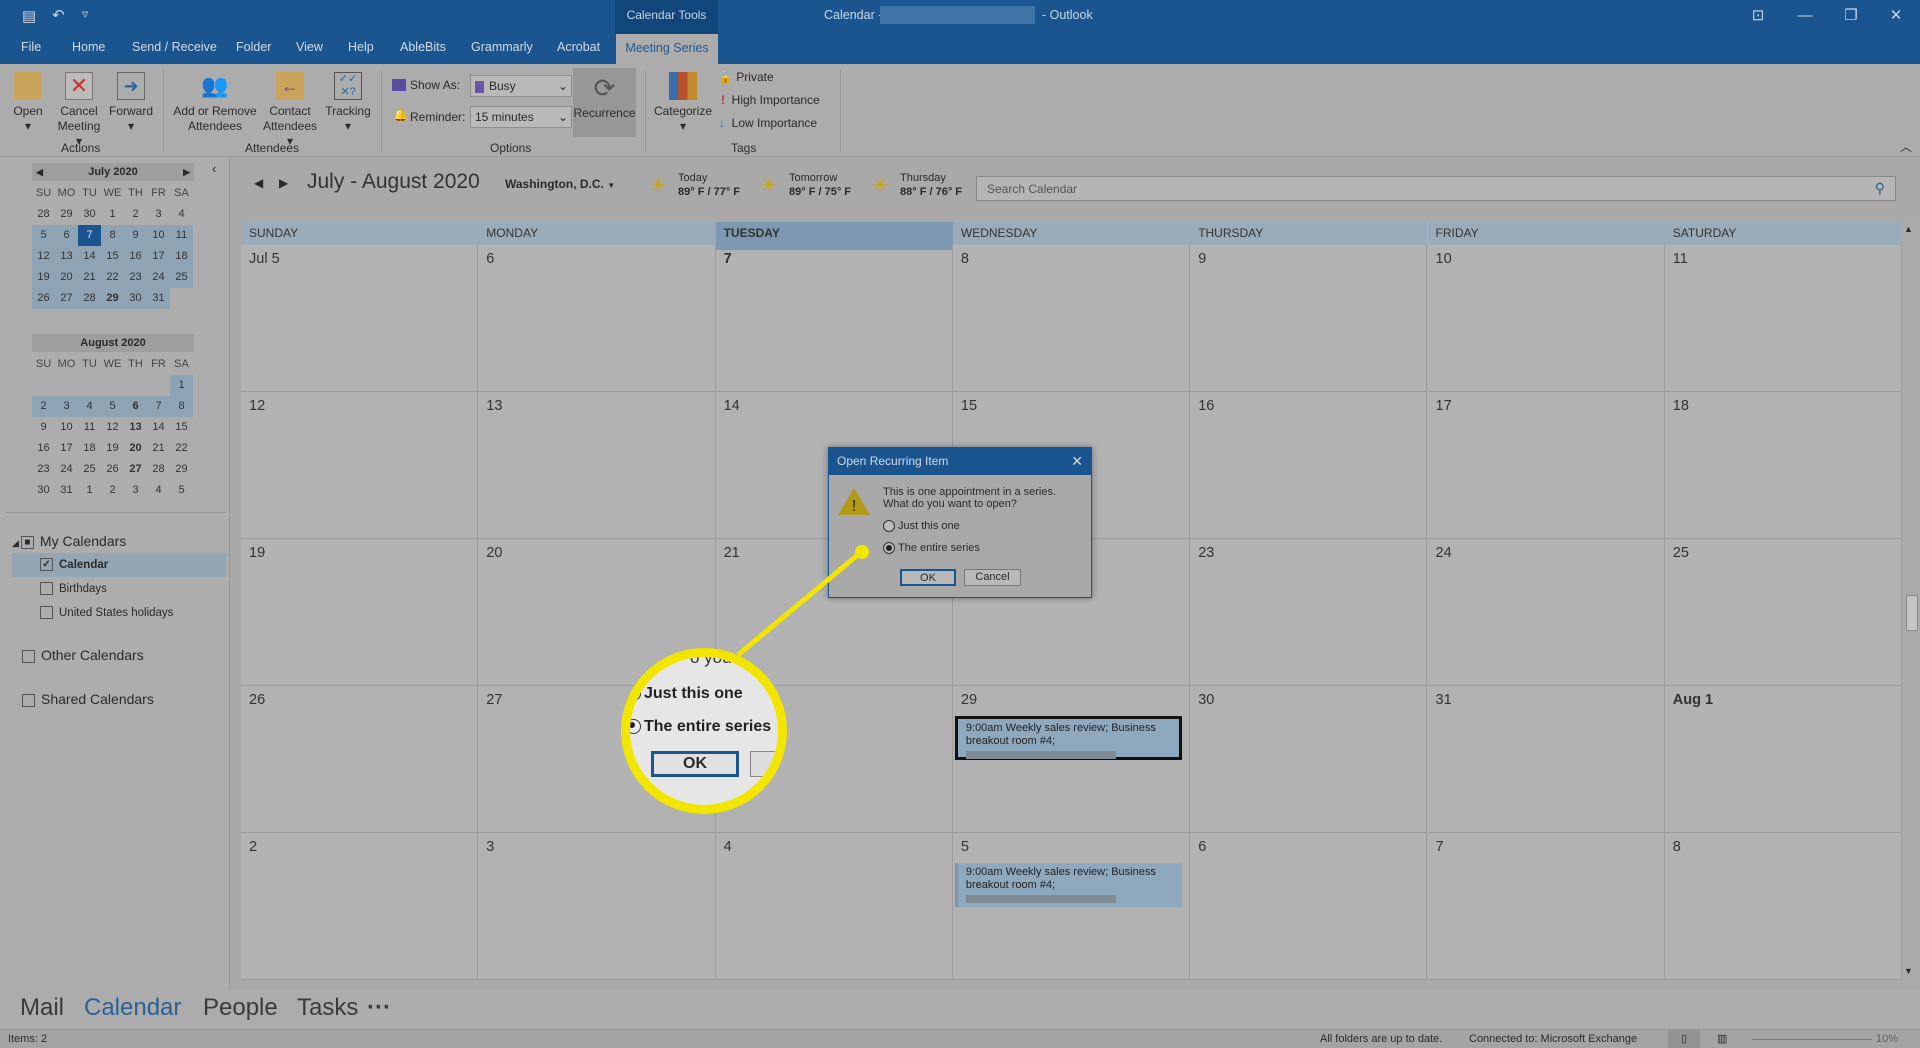 Image resolution: width=1920 pixels, height=1048 pixels. What do you see at coordinates (214, 168) in the screenshot?
I see `collapse-pane-icon: ‹` at bounding box center [214, 168].